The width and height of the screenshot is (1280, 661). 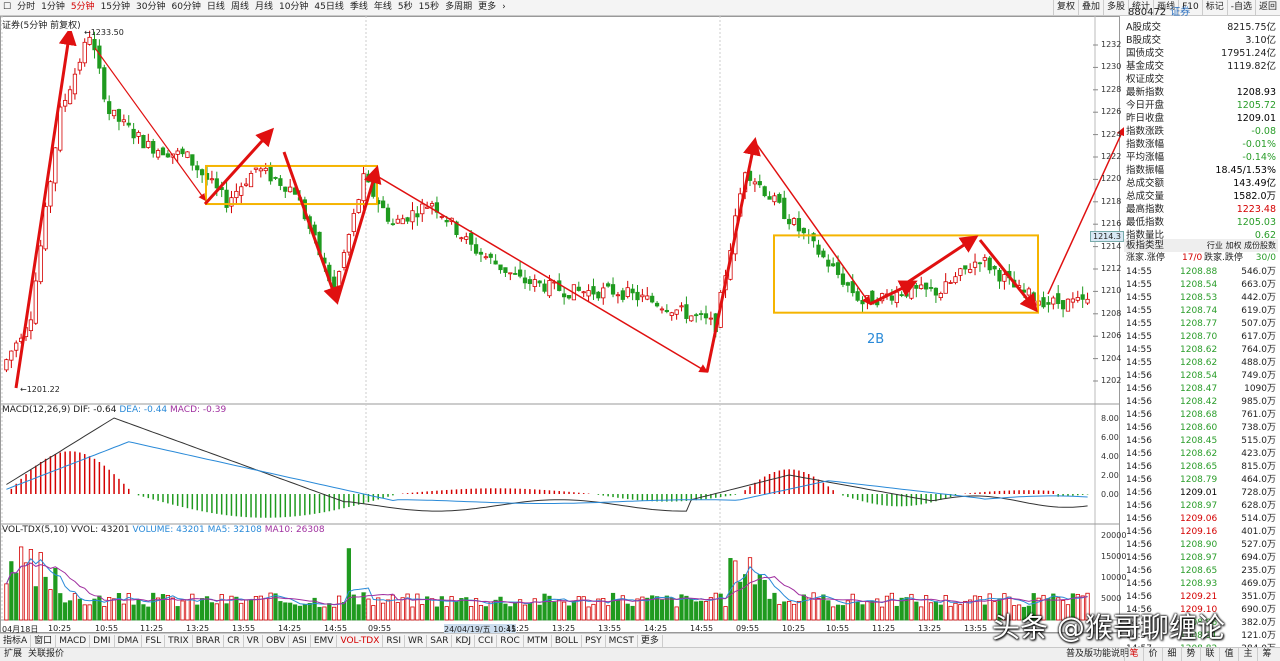 What do you see at coordinates (294, 530) in the screenshot?
I see `vol-ma10: MA10: 26308` at bounding box center [294, 530].